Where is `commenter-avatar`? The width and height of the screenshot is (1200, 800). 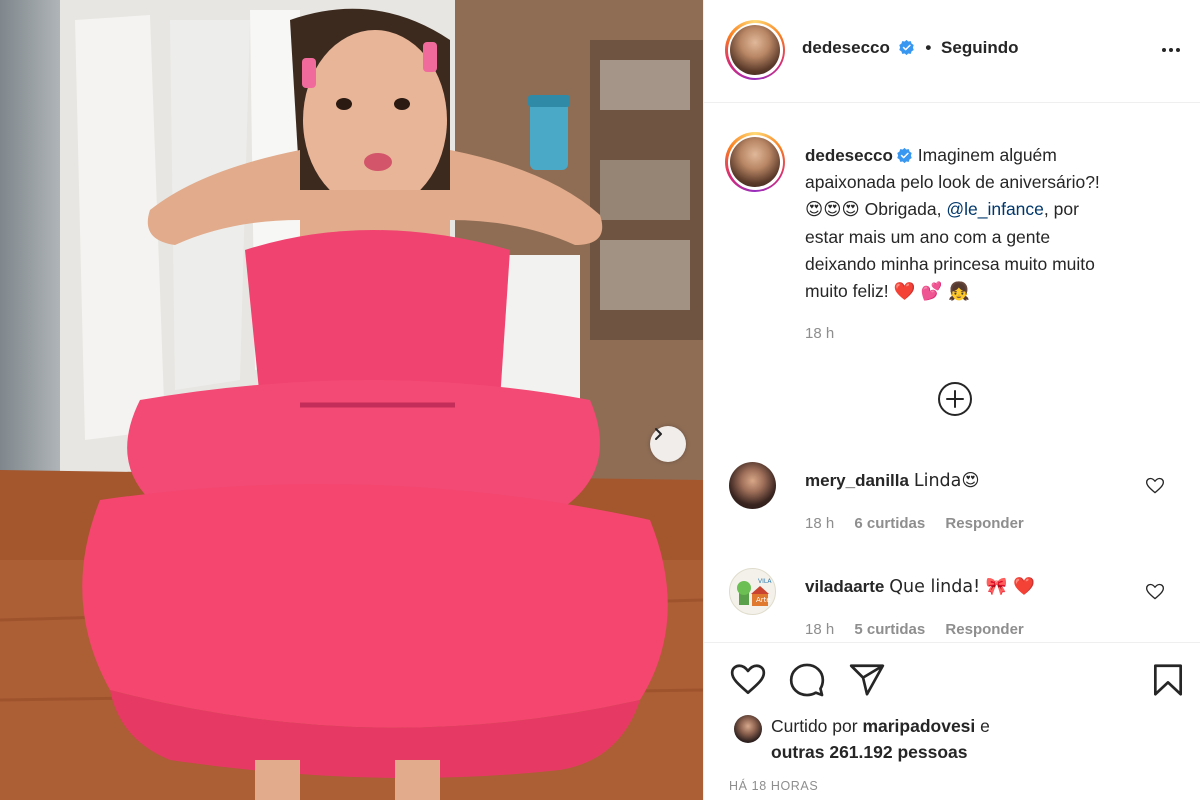
commenter-avatar is located at coordinates (752, 485).